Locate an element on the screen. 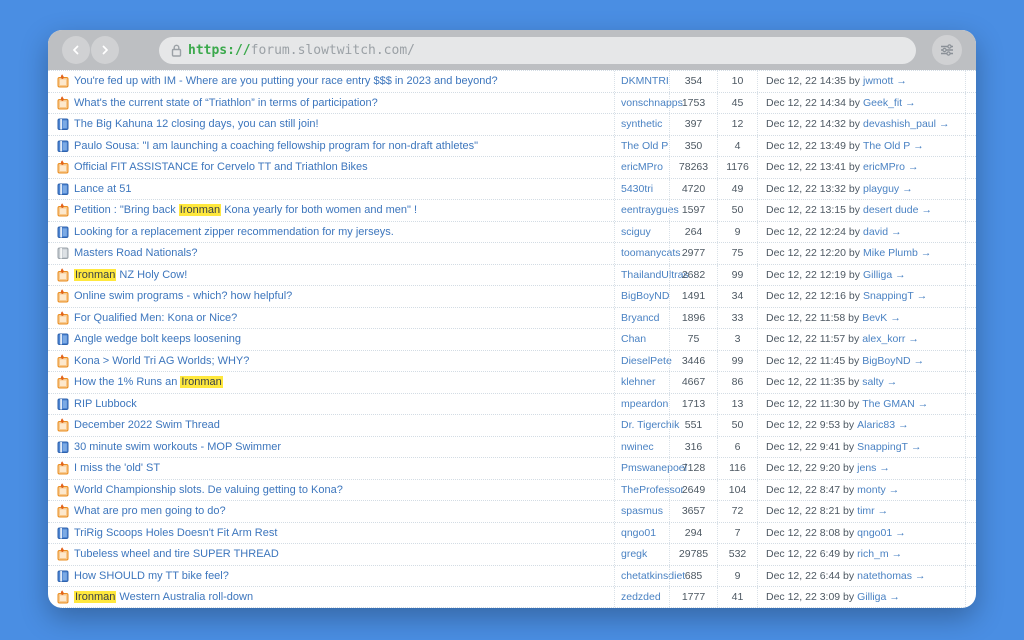 This screenshot has width=1024, height=640. thread-title-link: 30 minute swim workouts - MOP Swimmer is located at coordinates (344, 447).